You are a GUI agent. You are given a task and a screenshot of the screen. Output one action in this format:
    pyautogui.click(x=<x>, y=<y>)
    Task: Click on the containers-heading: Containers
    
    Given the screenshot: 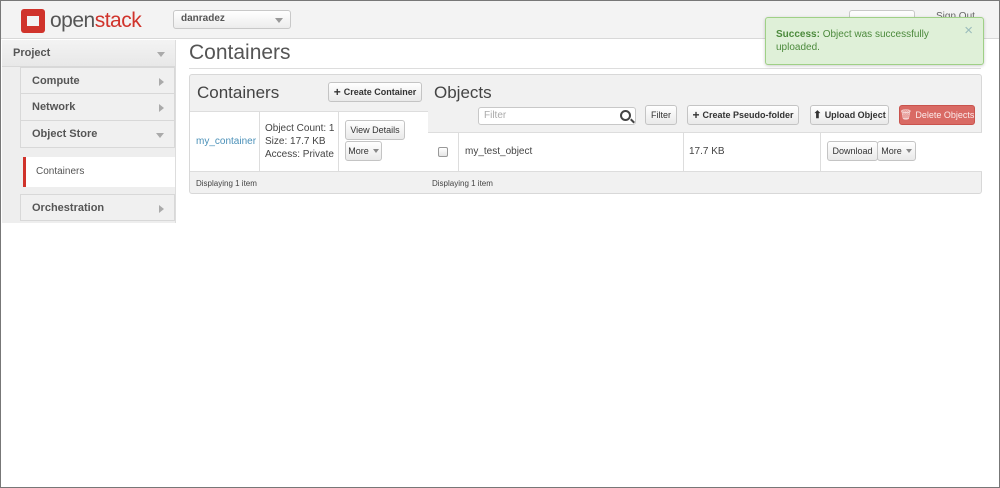 What is the action you would take?
    pyautogui.click(x=238, y=92)
    